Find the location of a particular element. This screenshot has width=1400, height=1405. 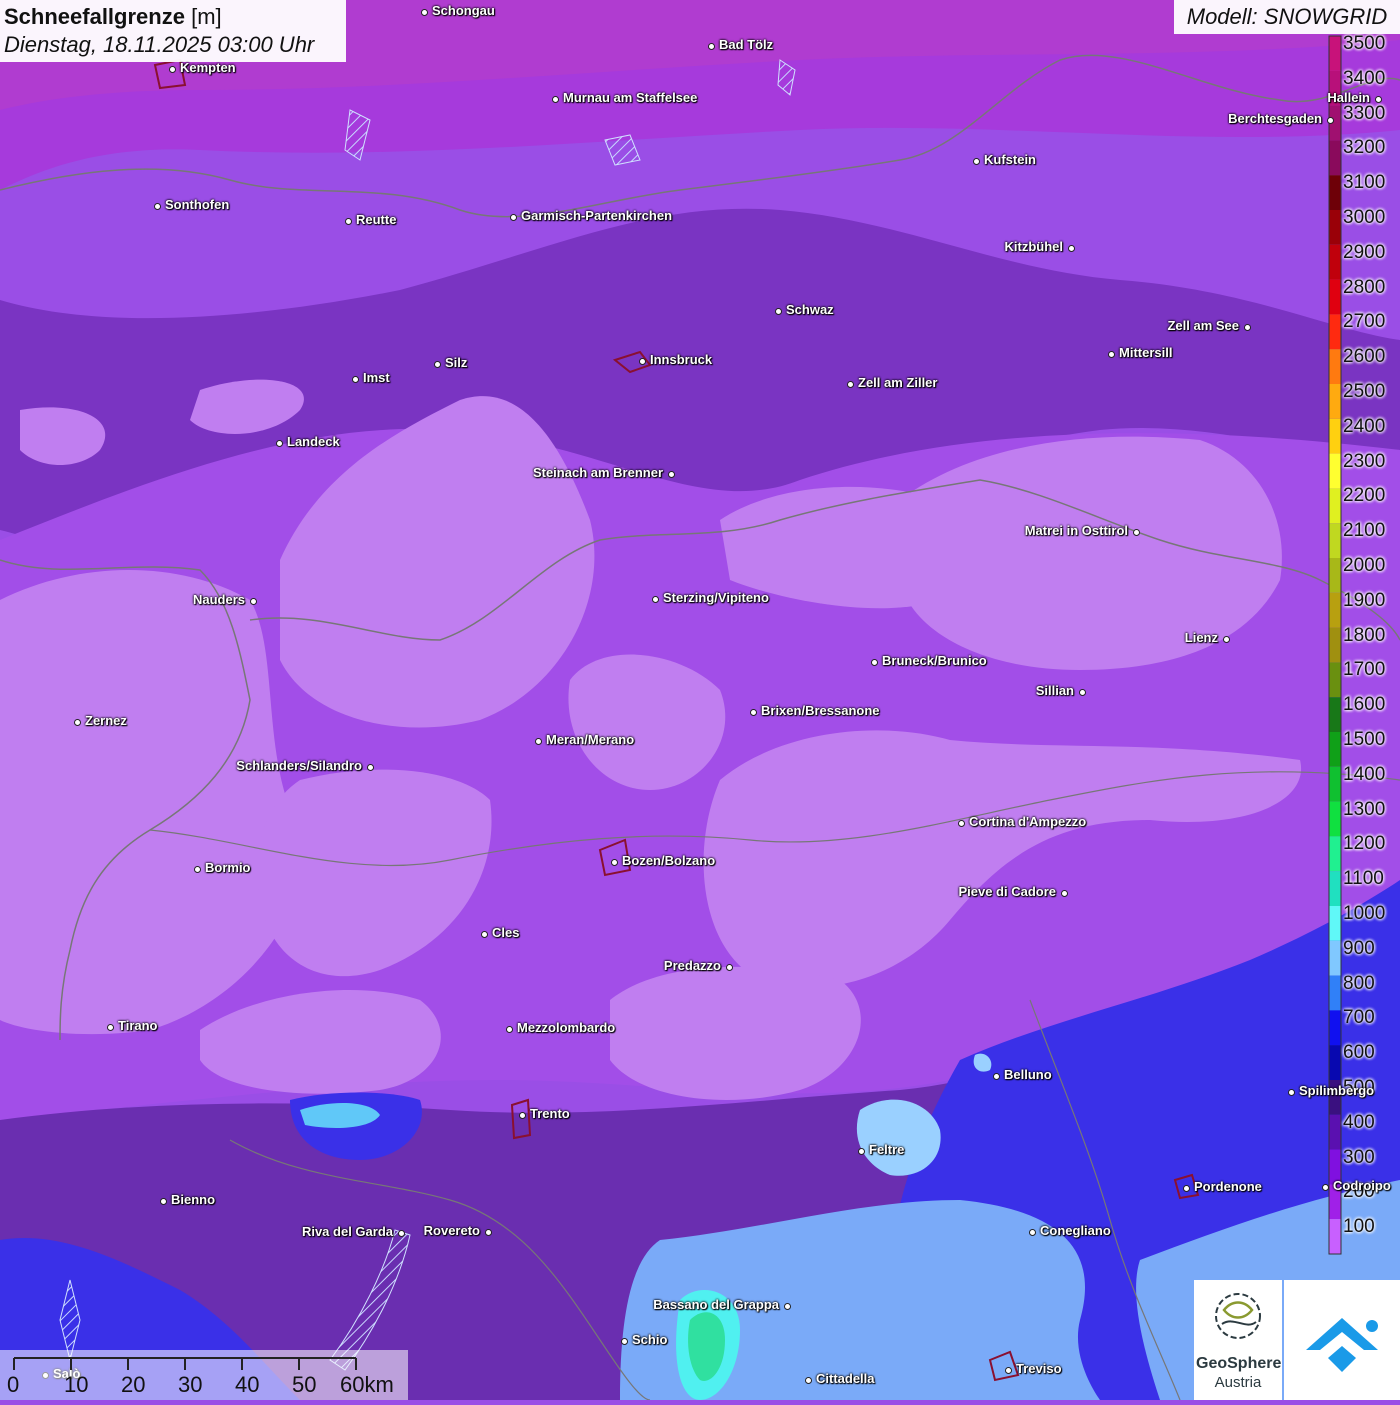

map-title-unit: [m] is located at coordinates (206, 16).